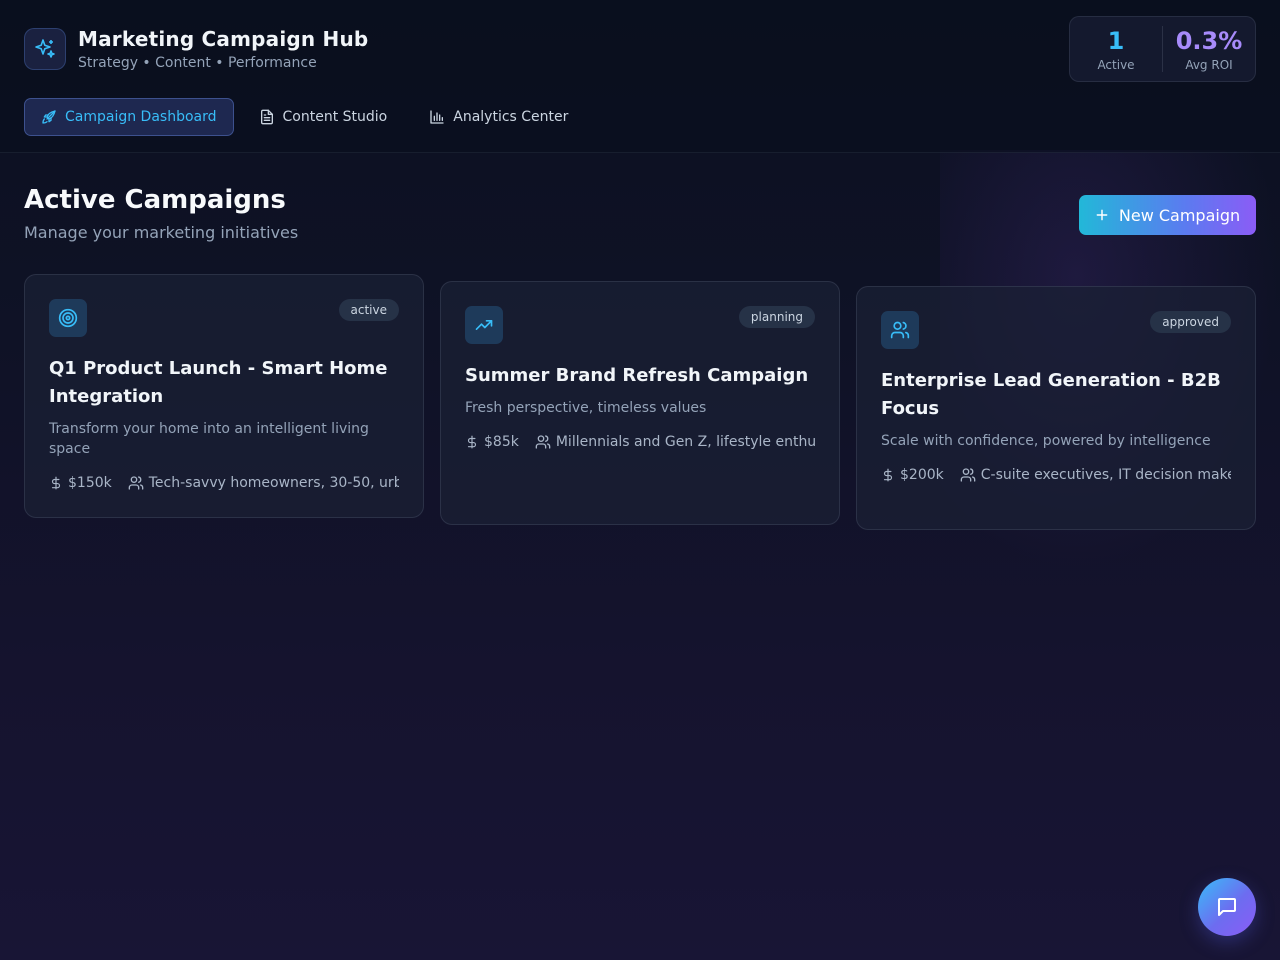 The width and height of the screenshot is (1280, 960). What do you see at coordinates (161, 232) in the screenshot?
I see `page-subtitle: Manage your marketing initiatives` at bounding box center [161, 232].